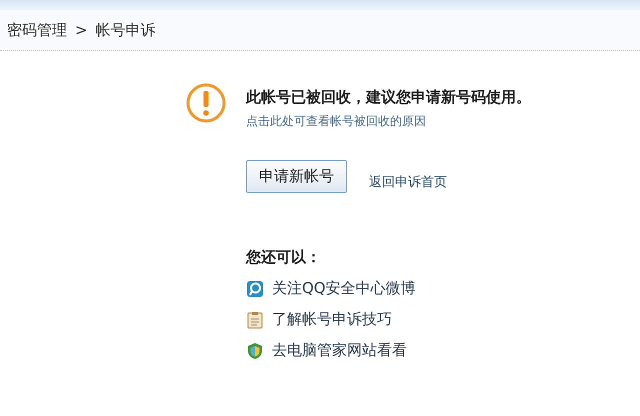 The width and height of the screenshot is (640, 416). Describe the element at coordinates (388, 97) in the screenshot. I see `notice-title: 此帐号已被回收，建议您申请新号码使用。` at that location.